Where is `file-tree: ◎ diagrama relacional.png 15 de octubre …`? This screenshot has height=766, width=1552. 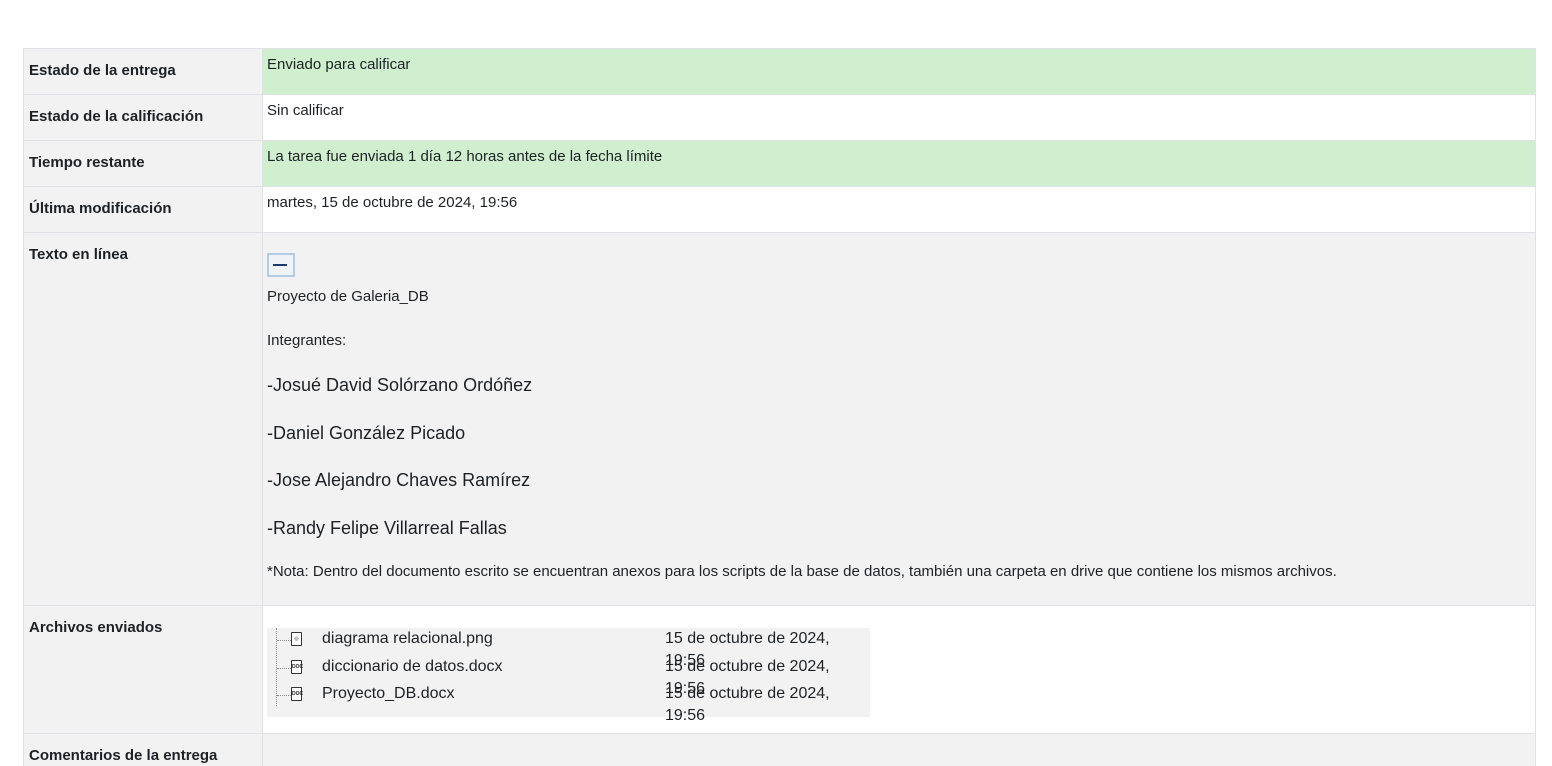
file-tree: ◎ diagrama relacional.png 15 de octubre … is located at coordinates (568, 672).